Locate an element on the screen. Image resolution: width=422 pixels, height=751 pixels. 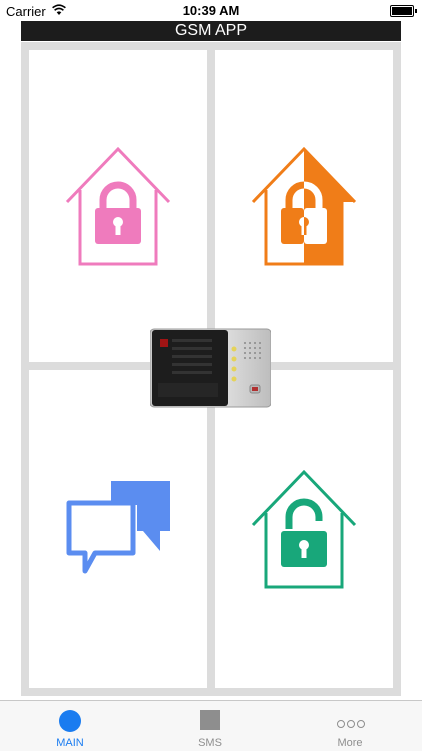
house-unlocked-icon is located at coordinates (304, 528).